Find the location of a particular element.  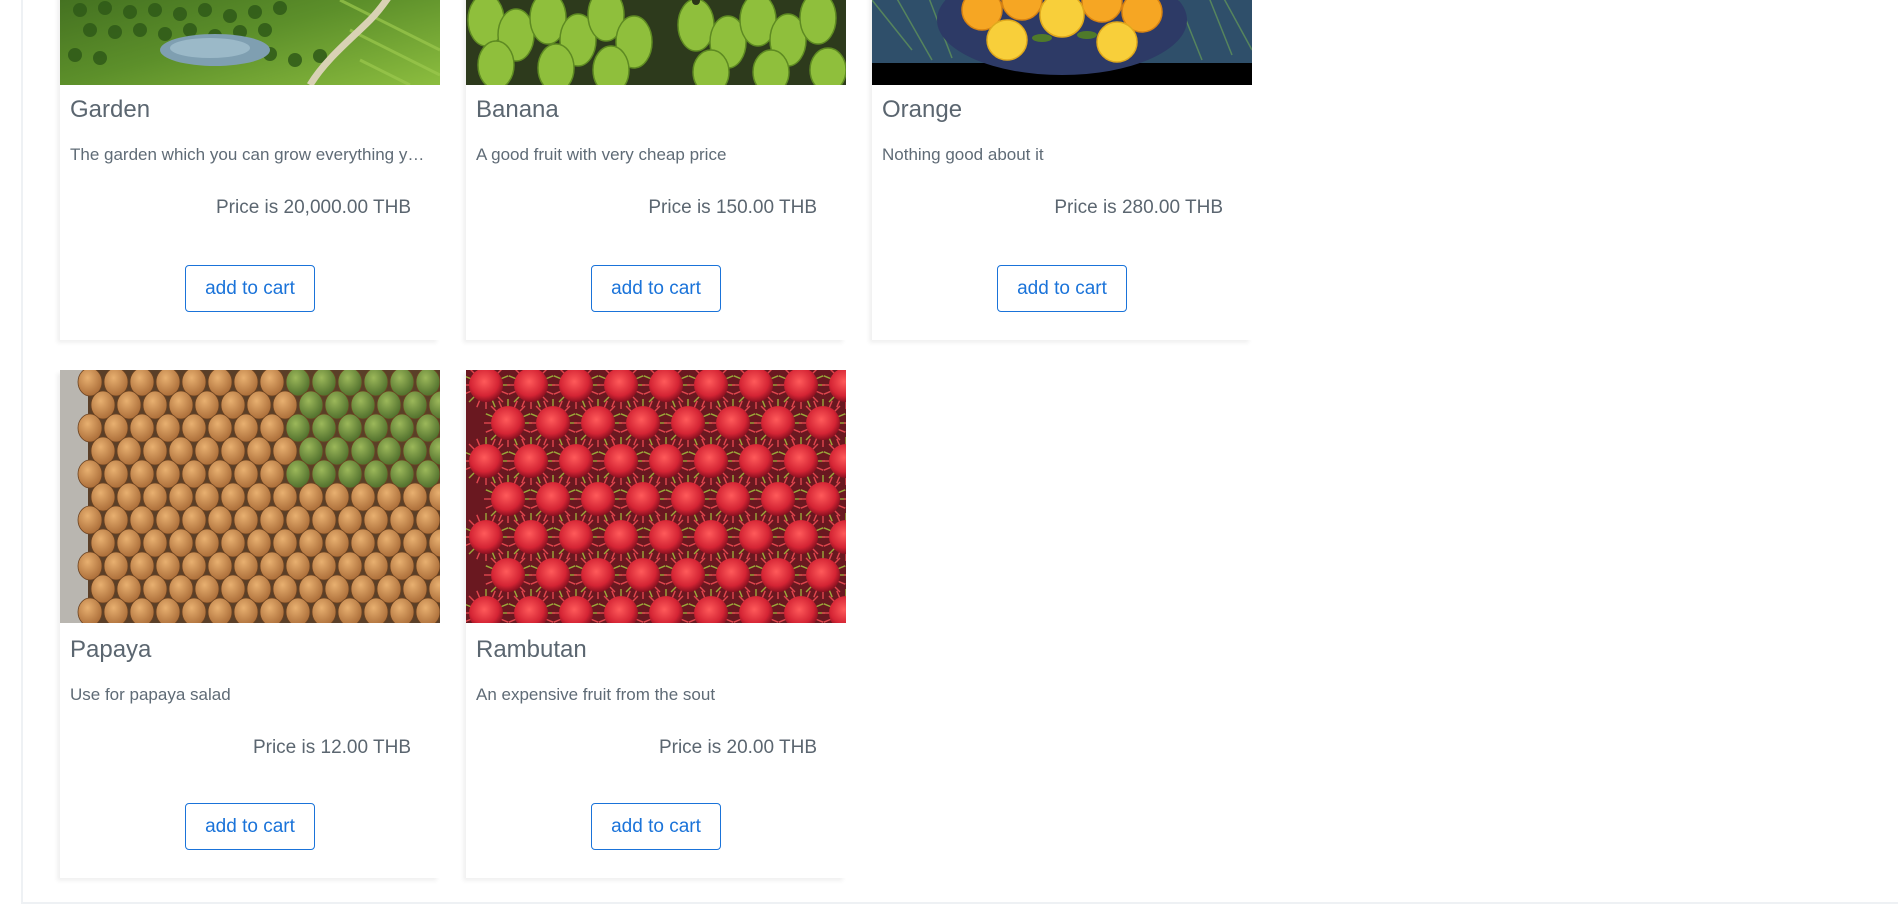

product-price: Price is 280.00 THB is located at coordinates (1138, 207).